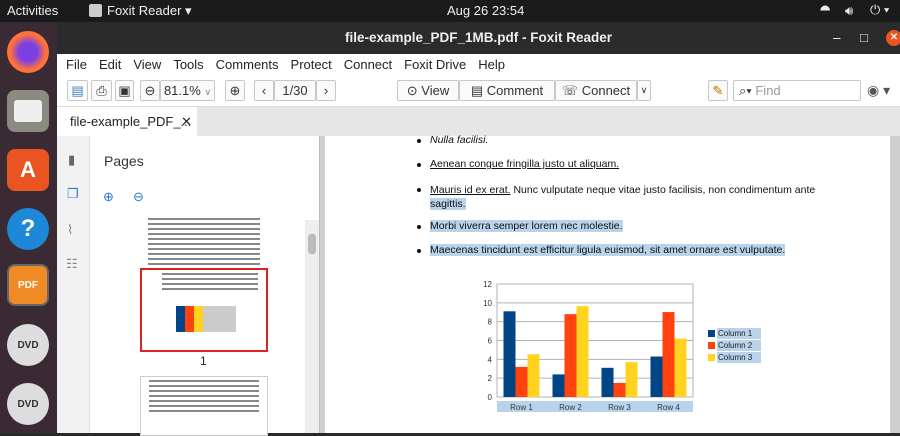  I want to click on bookmark-icon: ▮, so click(71, 160).